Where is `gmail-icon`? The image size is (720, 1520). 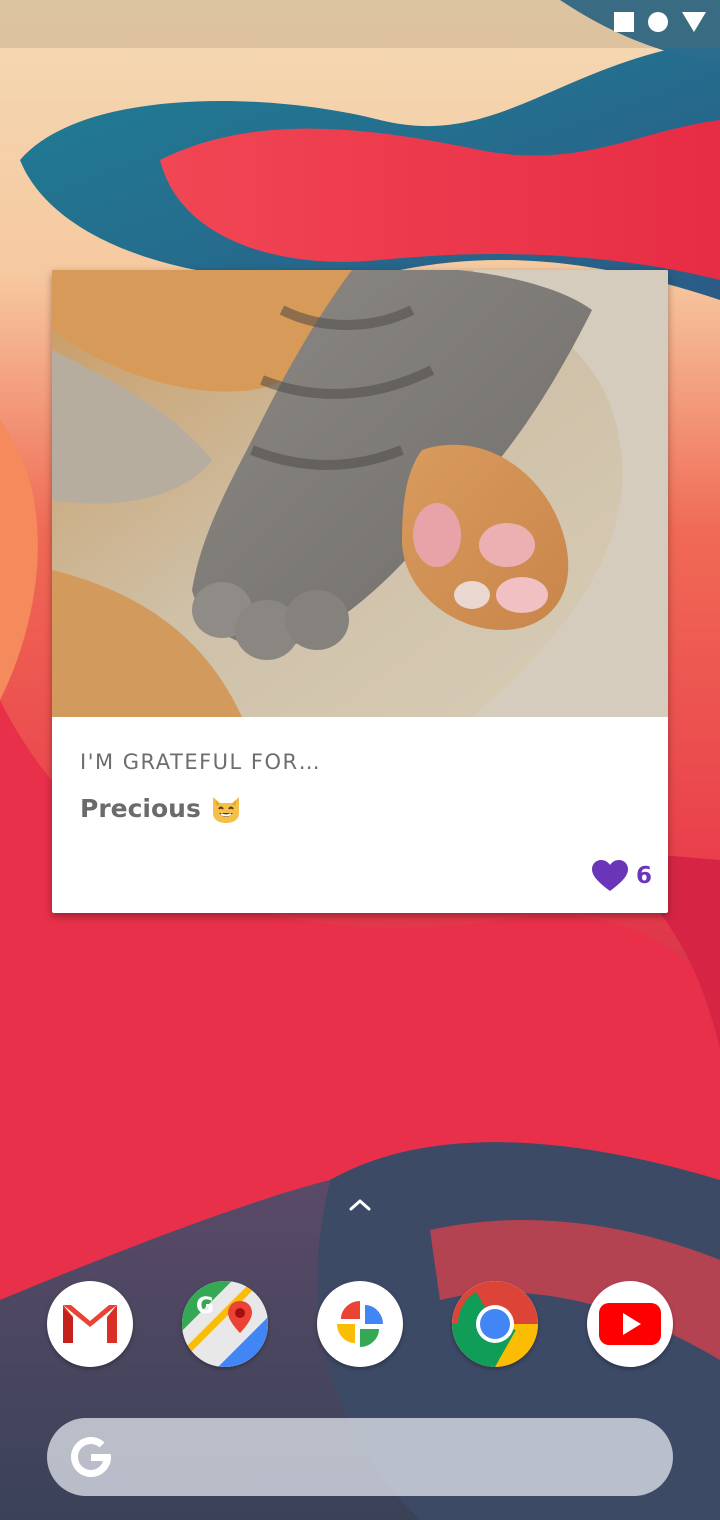
gmail-icon is located at coordinates (90, 1324).